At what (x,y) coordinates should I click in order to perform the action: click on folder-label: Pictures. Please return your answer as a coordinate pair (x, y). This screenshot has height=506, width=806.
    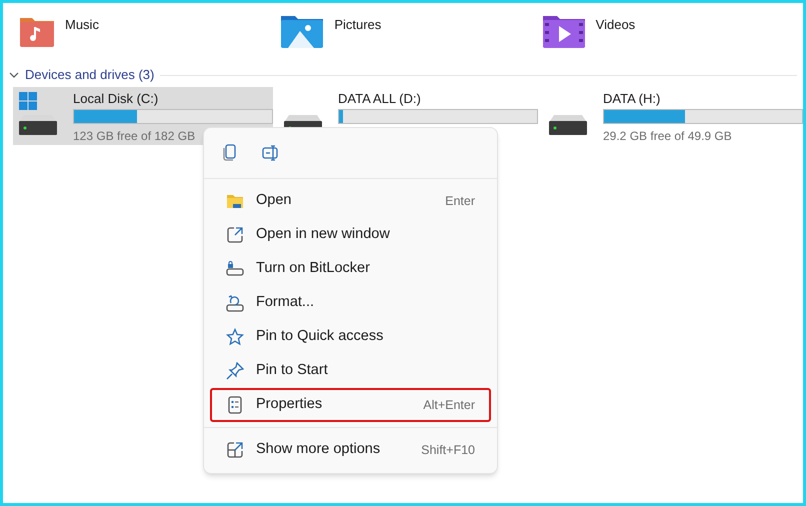
    Looking at the image, I should click on (358, 24).